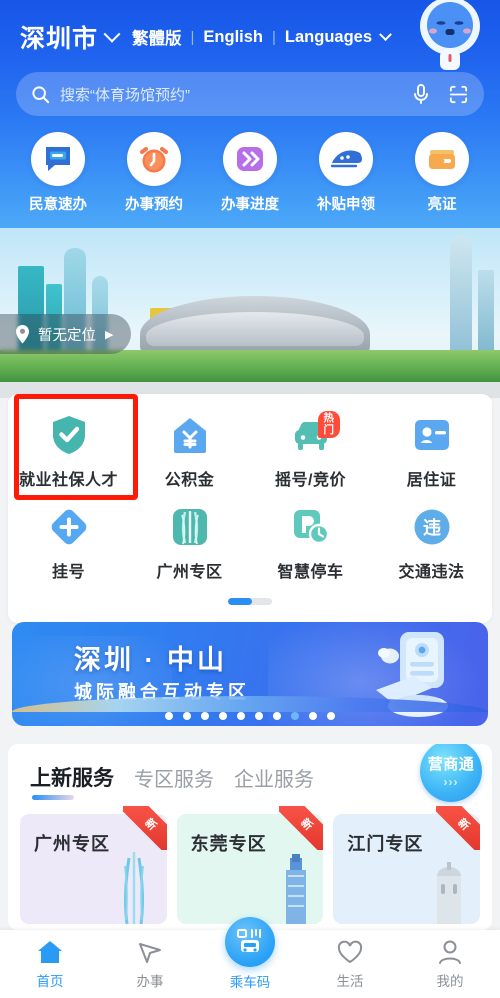 The width and height of the screenshot is (500, 998). I want to click on yingshangtong-badge: 营商通 ›››, so click(451, 773).